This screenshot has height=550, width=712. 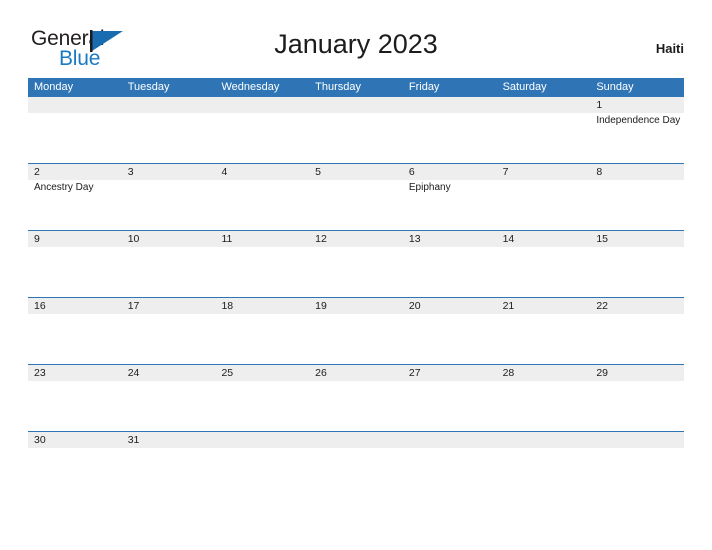 What do you see at coordinates (637, 138) in the screenshot?
I see `day-cell-event: Independence Day` at bounding box center [637, 138].